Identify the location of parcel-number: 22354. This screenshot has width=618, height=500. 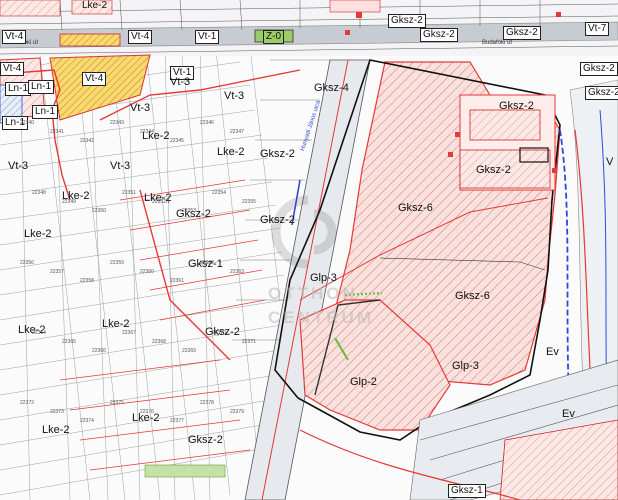
(219, 193).